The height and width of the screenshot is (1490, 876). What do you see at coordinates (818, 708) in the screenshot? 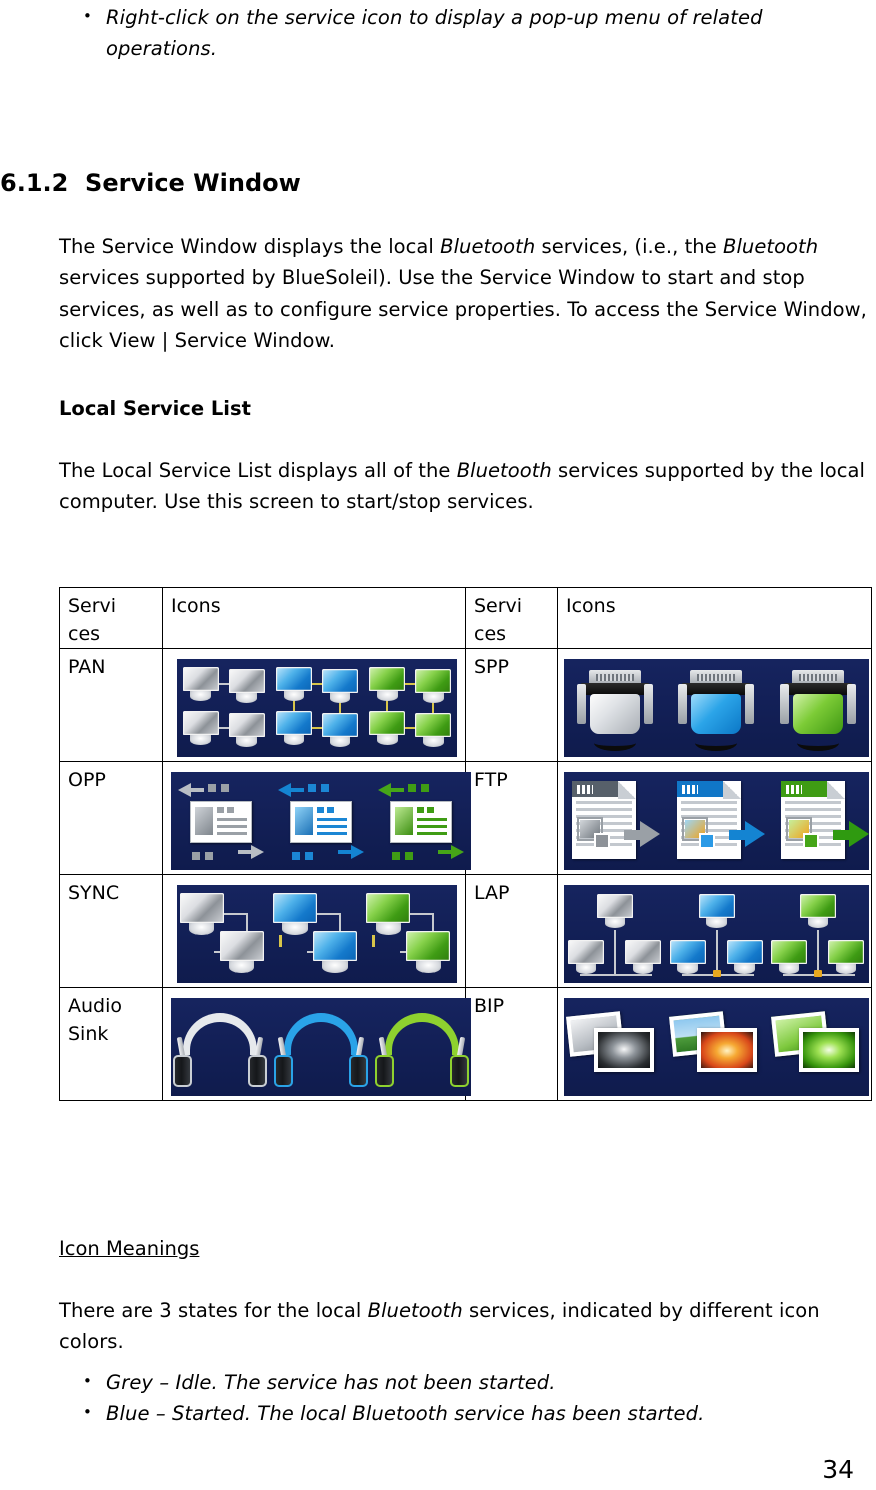
I see `serial-connector-green` at bounding box center [818, 708].